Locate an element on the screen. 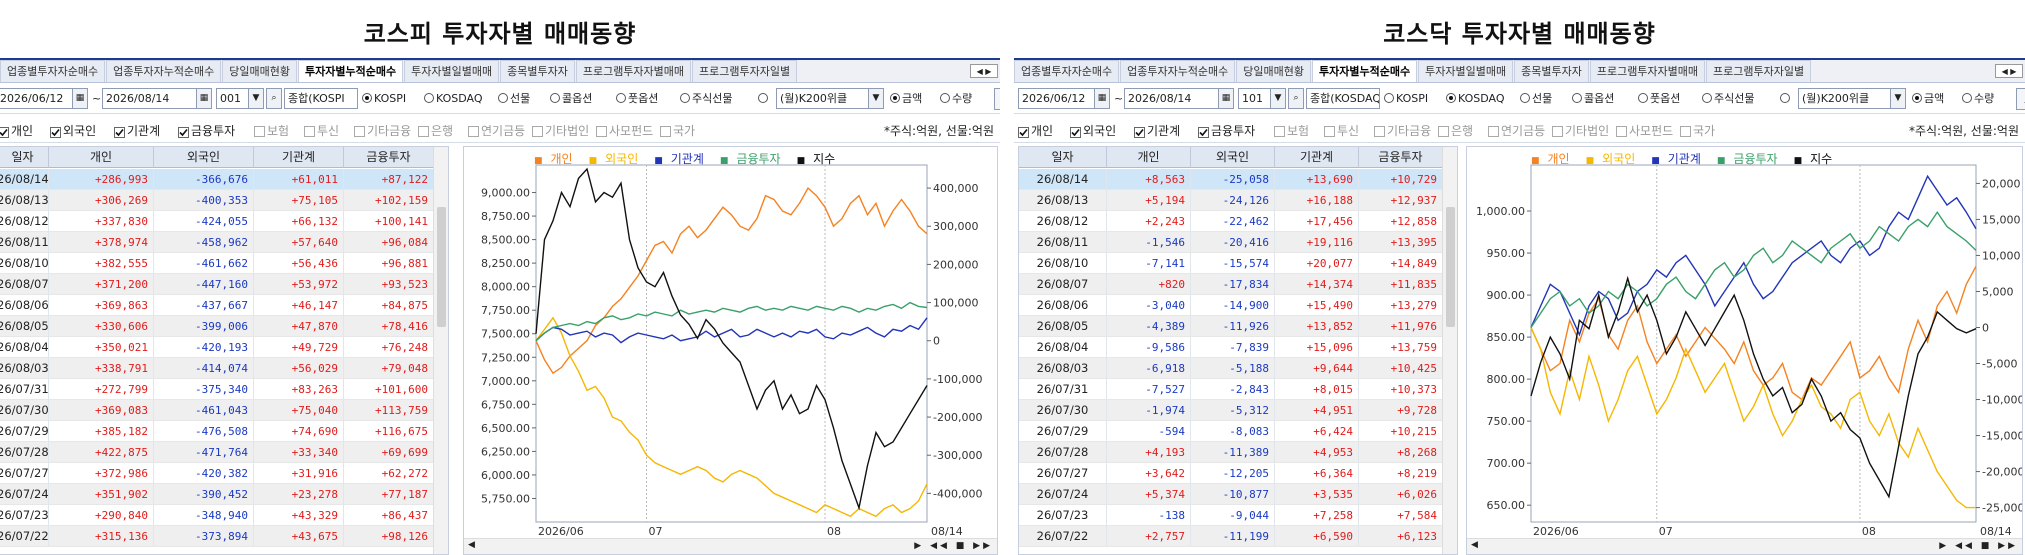  table-row: 26/08/05 +330,606 -399,006 +47,870 +78,416 is located at coordinates (217, 326).